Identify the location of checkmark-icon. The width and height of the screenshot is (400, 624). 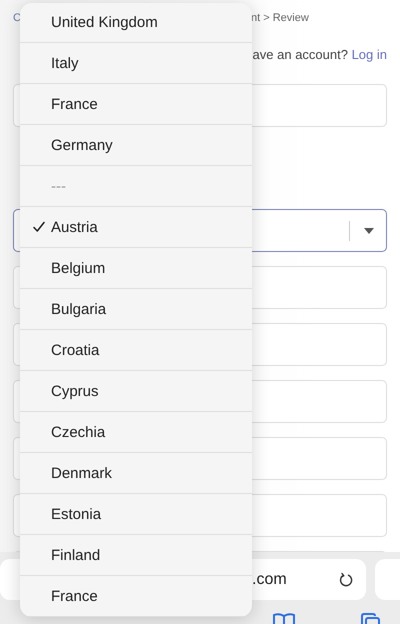
(39, 227).